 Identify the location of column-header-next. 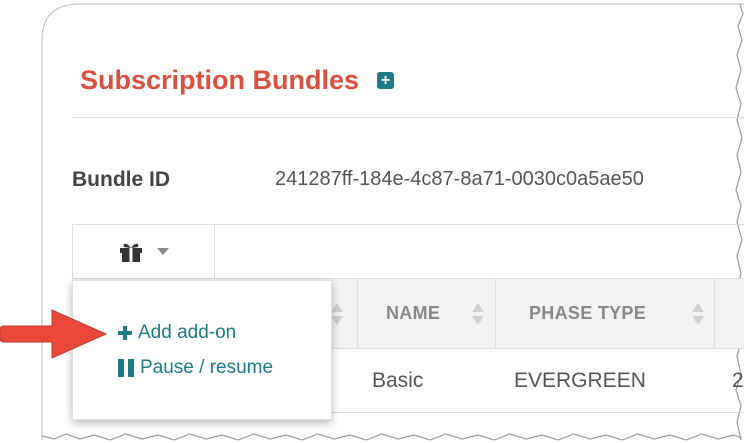
(729, 313).